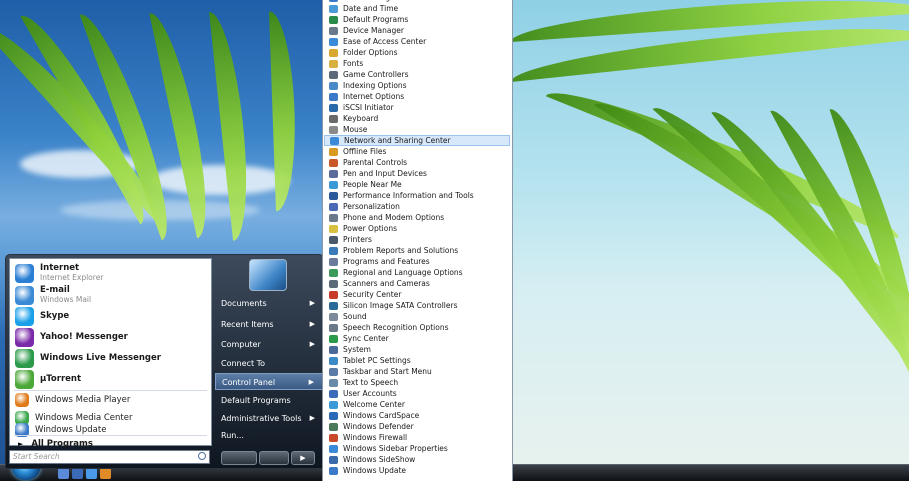  Describe the element at coordinates (239, 458) in the screenshot. I see `power-button` at that location.